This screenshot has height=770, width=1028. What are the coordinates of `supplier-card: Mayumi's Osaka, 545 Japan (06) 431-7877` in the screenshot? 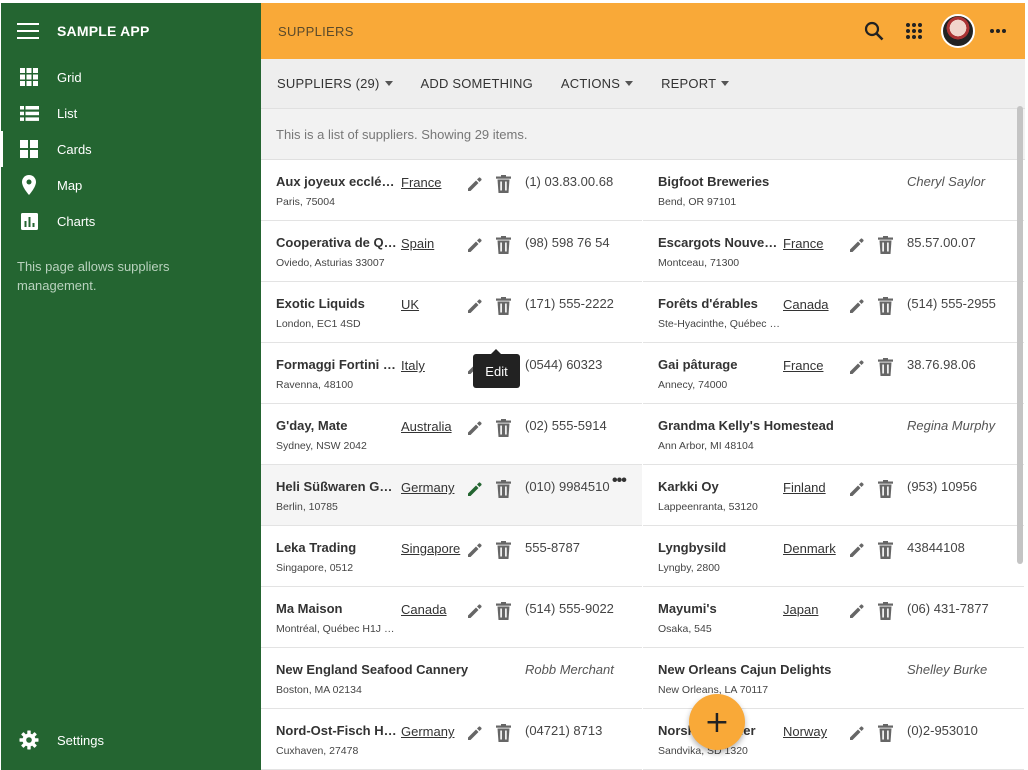 It's located at (833, 617).